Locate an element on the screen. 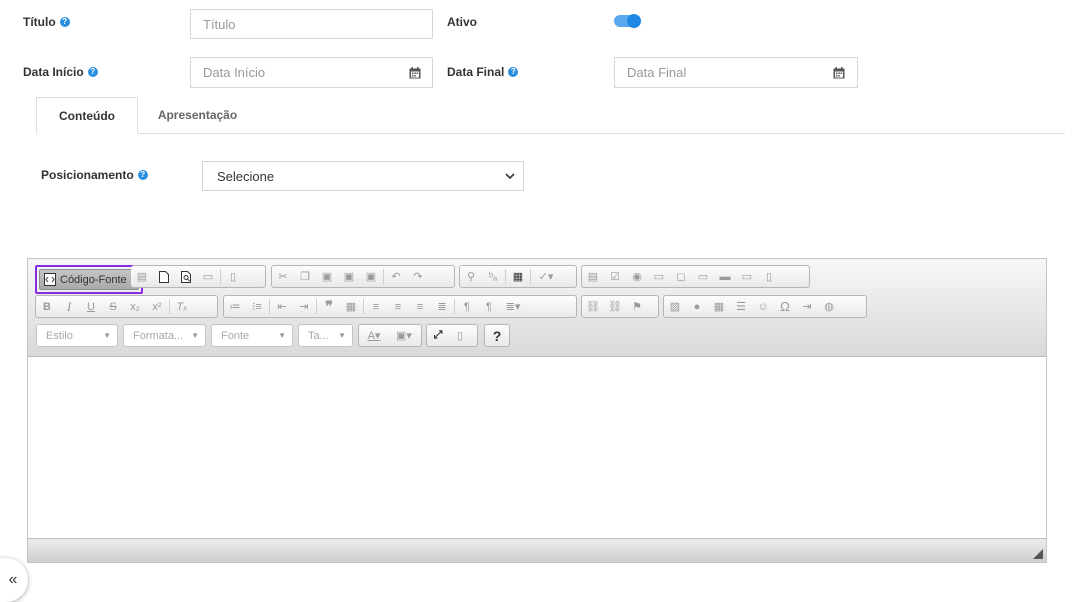 The image size is (1076, 602). source-code-icon is located at coordinates (50, 279).